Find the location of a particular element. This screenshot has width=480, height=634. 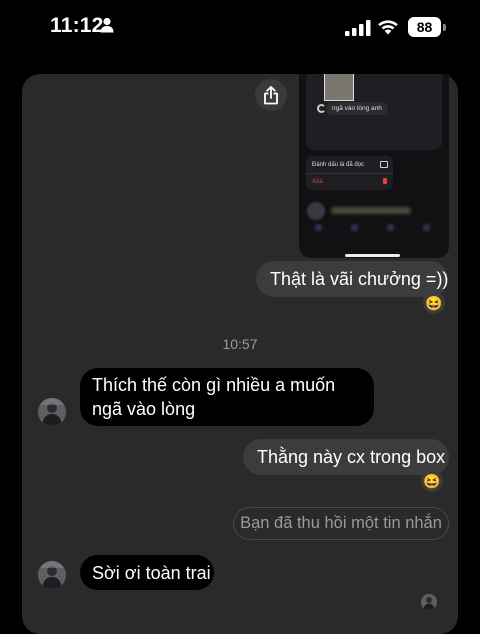

blurred-text is located at coordinates (371, 210).